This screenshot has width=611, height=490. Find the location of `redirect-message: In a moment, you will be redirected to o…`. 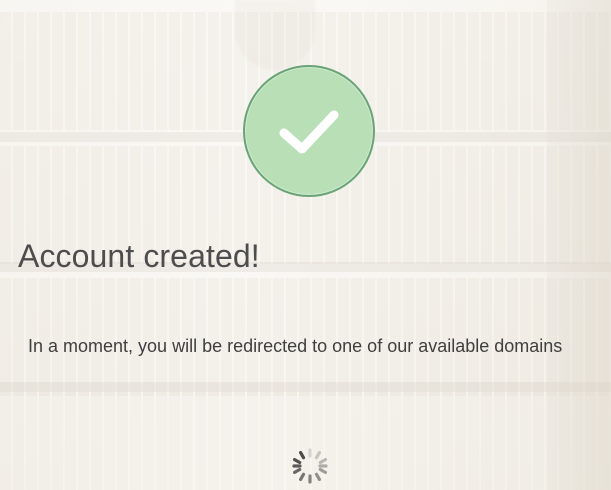

redirect-message: In a moment, you will be redirected to o… is located at coordinates (295, 346).